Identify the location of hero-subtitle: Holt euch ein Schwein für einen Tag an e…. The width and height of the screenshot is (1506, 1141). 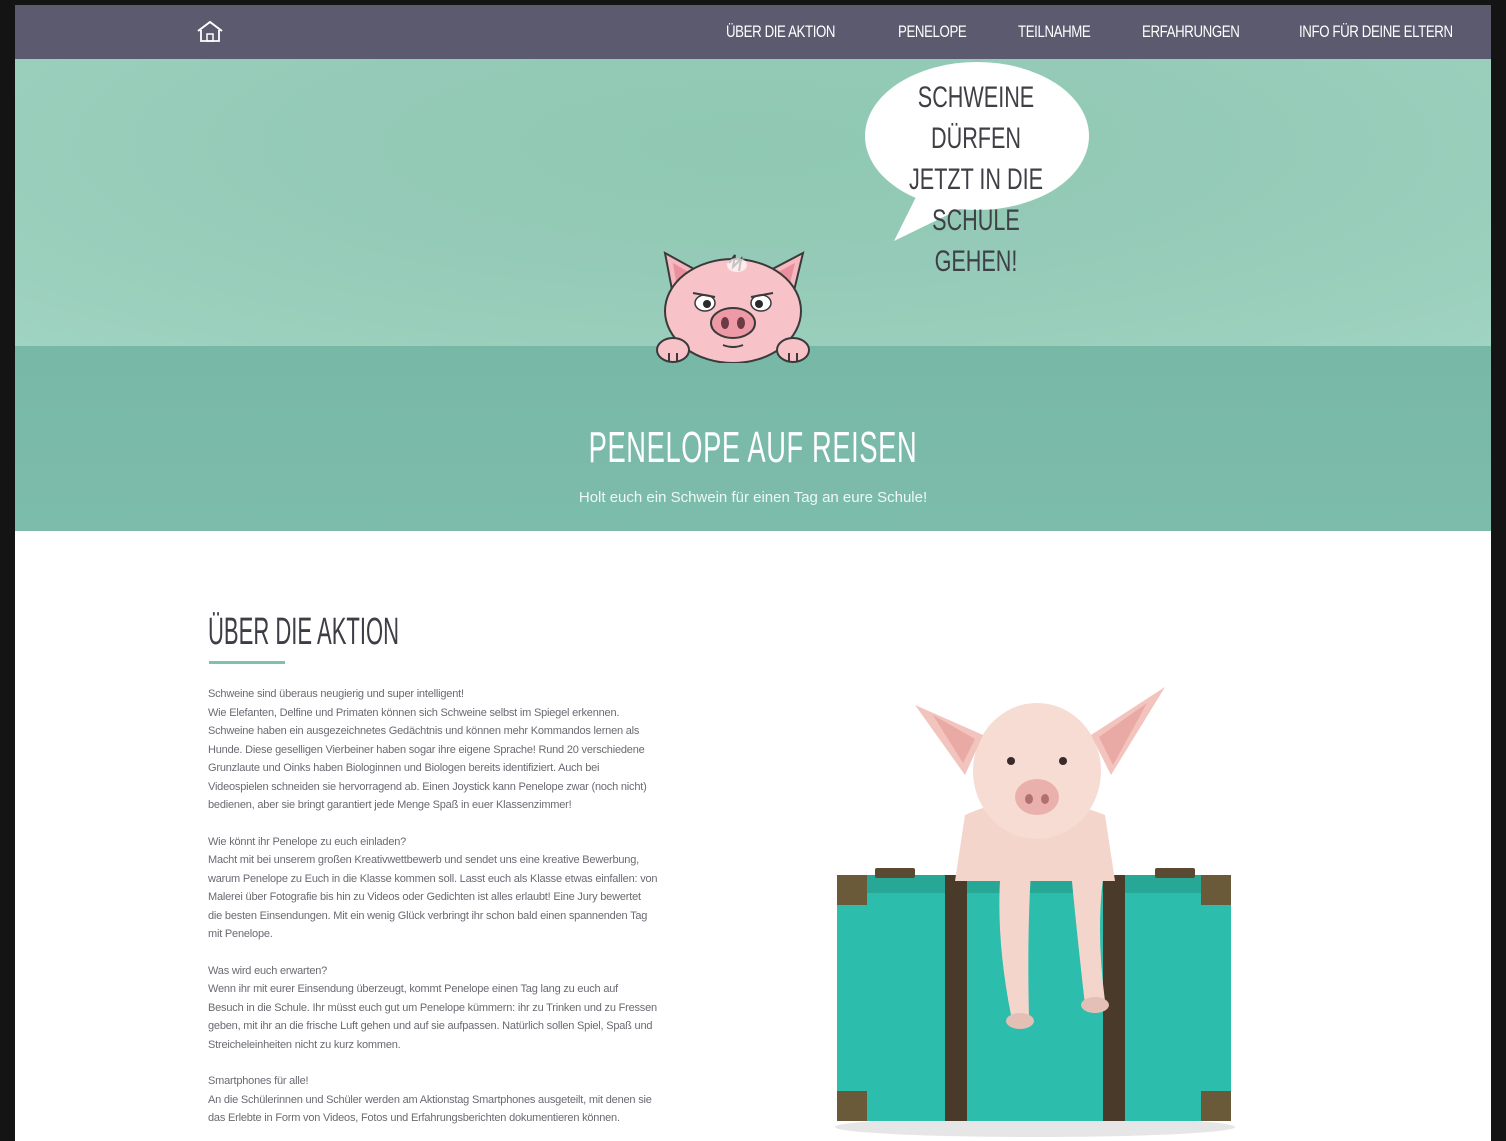
(753, 497).